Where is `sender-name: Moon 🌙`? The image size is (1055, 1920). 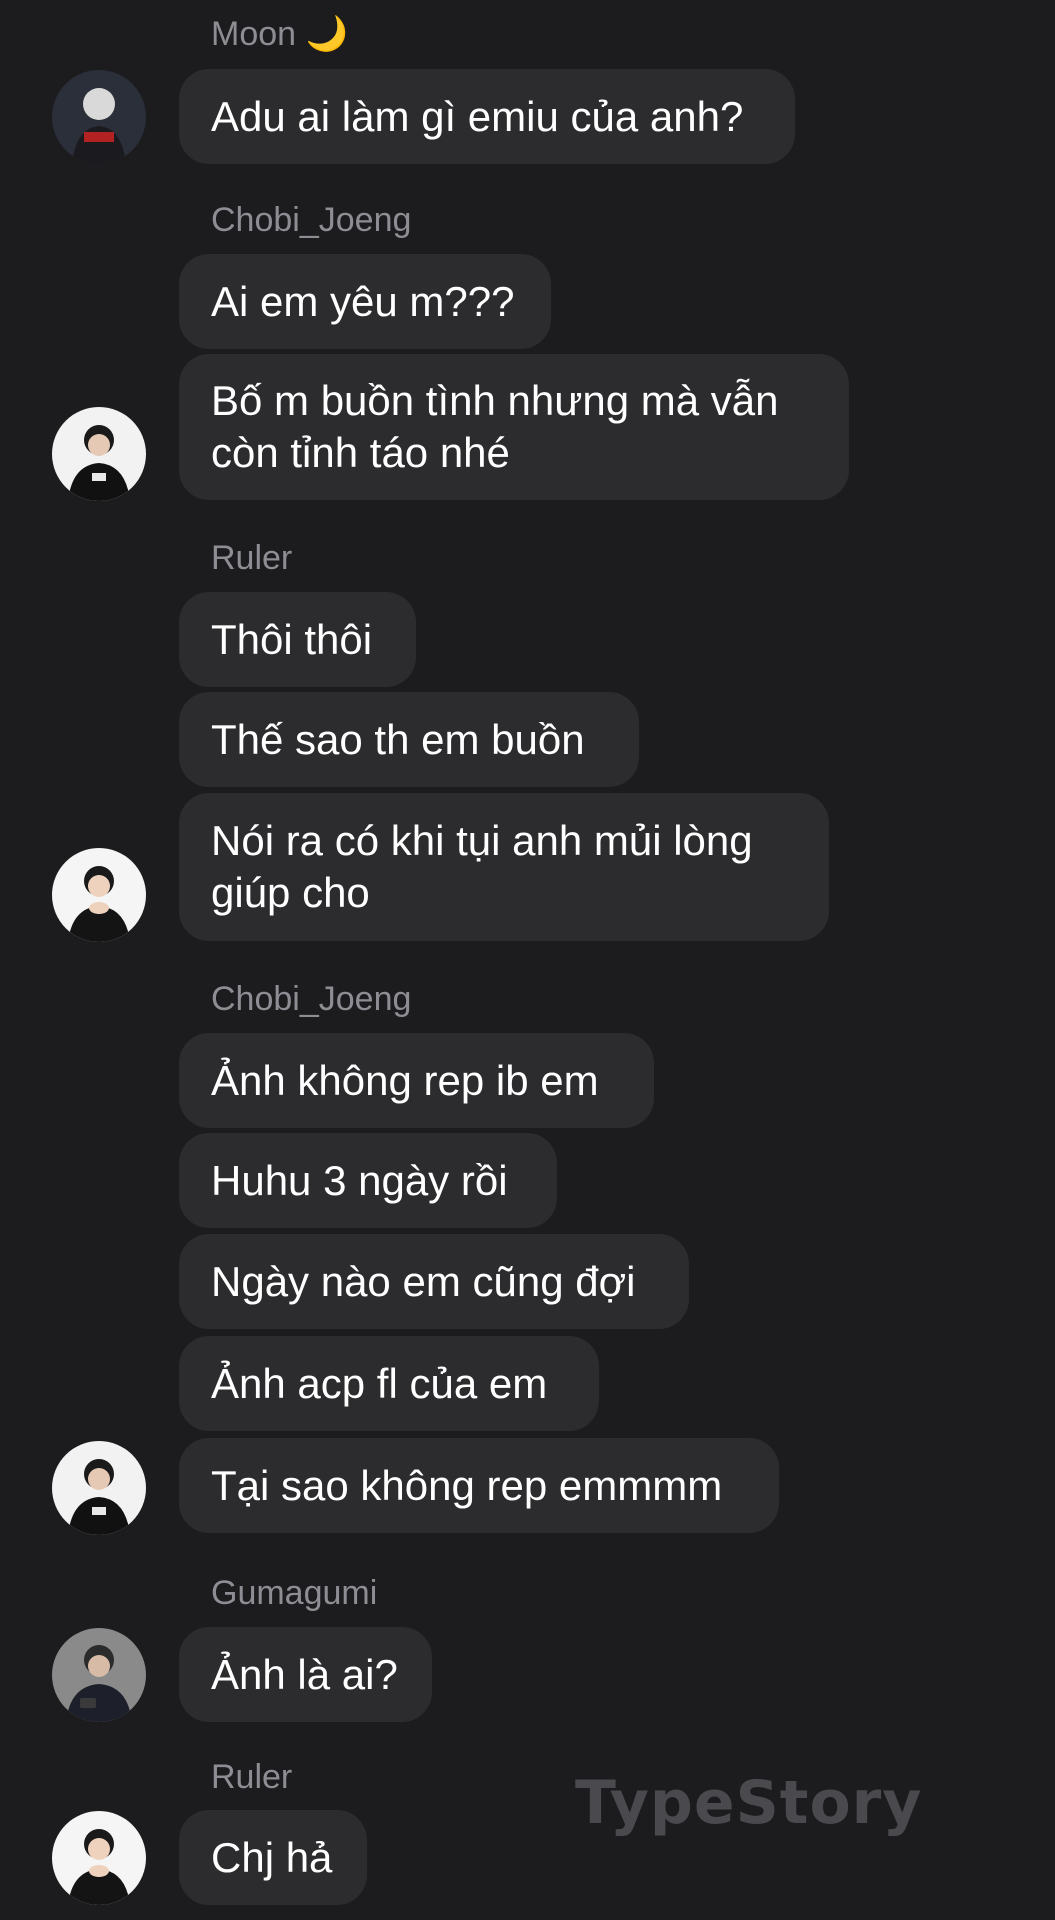
sender-name: Moon 🌙 is located at coordinates (279, 34).